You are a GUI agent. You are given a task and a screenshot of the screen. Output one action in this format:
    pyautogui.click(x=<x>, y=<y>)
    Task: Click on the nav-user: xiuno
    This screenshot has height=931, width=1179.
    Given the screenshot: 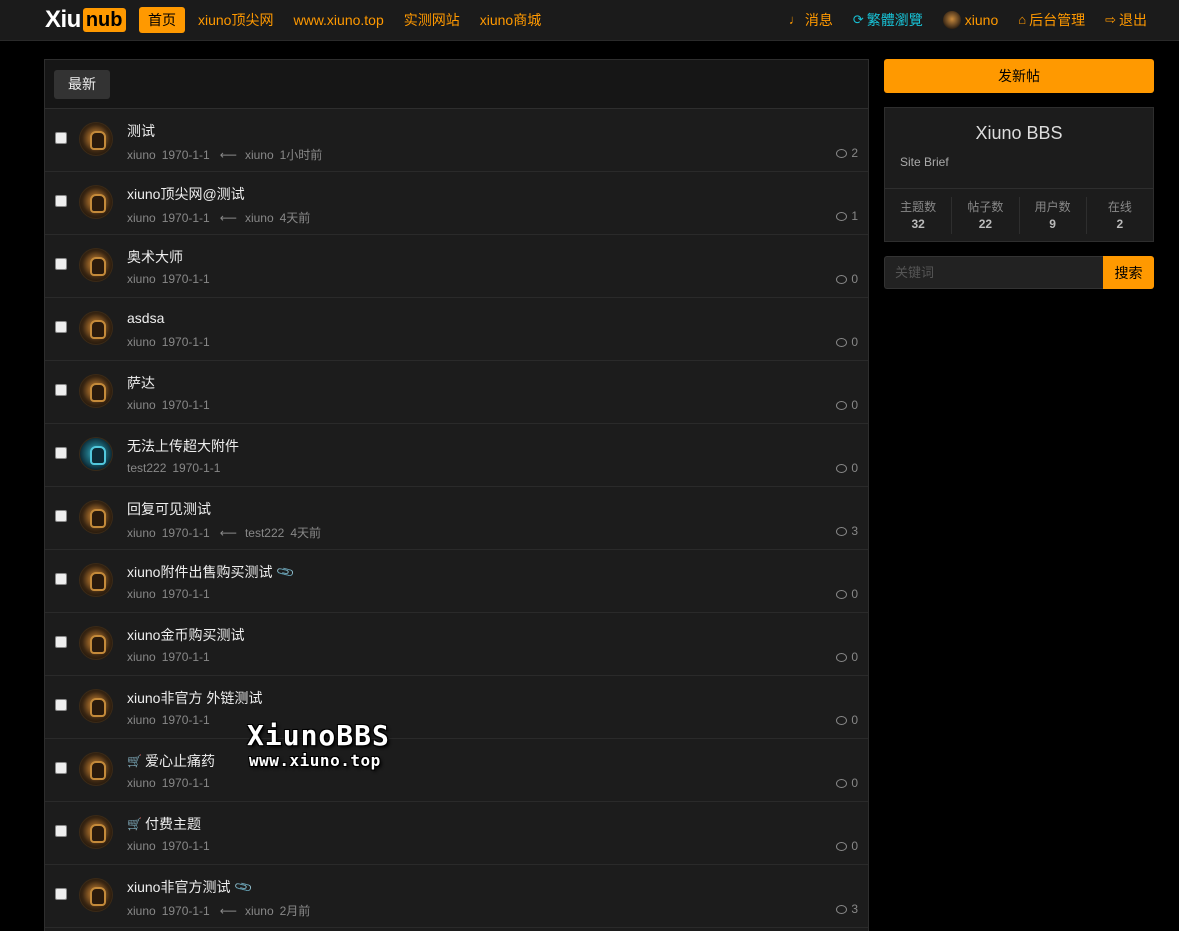 What is the action you would take?
    pyautogui.click(x=970, y=20)
    